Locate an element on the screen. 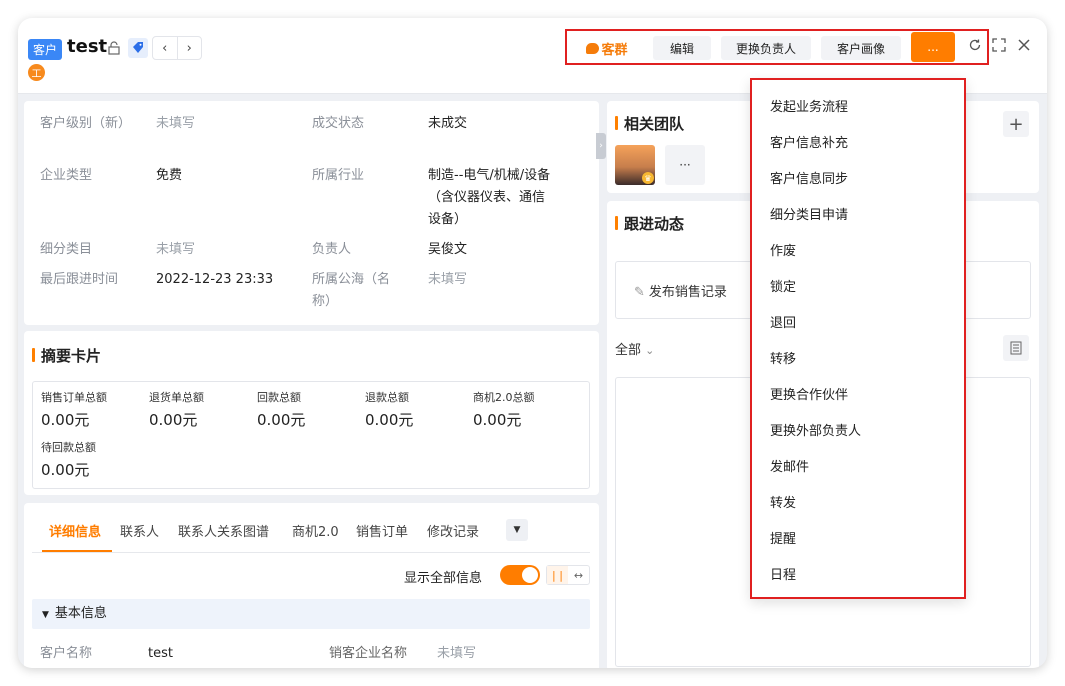  edit-icon: ✎ is located at coordinates (639, 292).